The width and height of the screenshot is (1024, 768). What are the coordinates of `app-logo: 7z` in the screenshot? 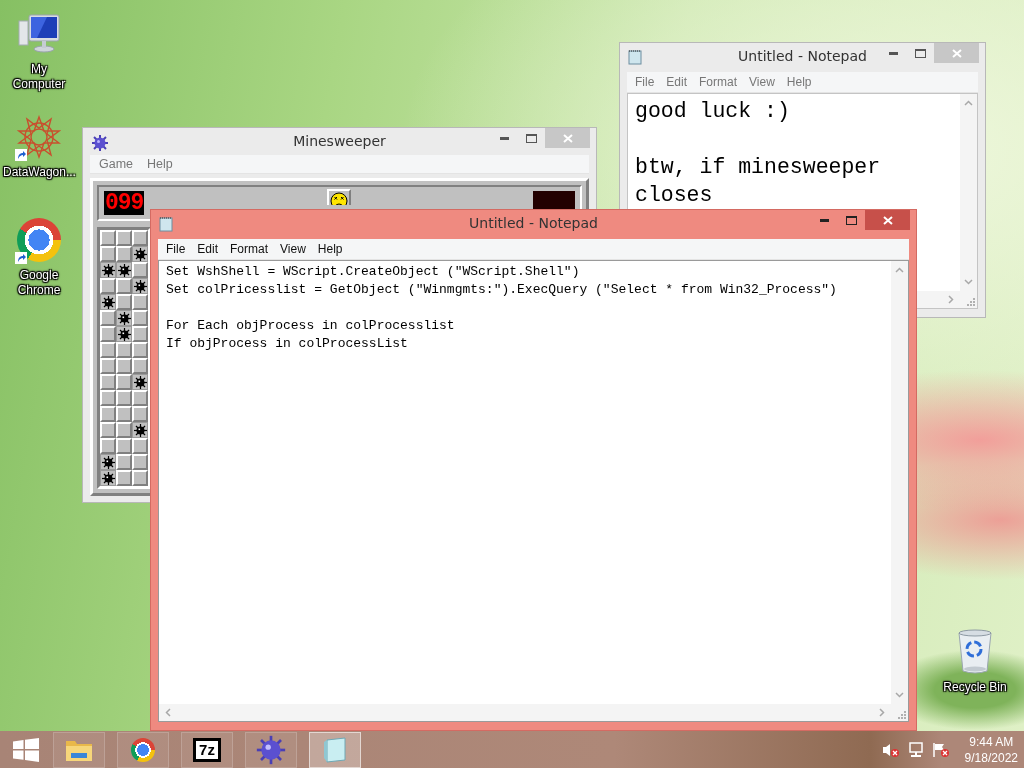 It's located at (207, 749).